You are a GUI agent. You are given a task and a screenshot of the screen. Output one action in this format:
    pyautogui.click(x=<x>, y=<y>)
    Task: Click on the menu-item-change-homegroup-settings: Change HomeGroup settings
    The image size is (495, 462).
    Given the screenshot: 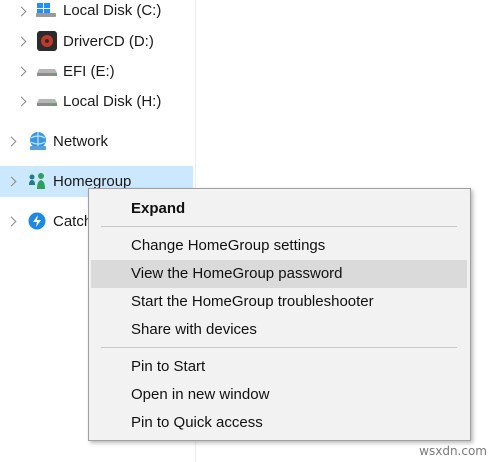 What is the action you would take?
    pyautogui.click(x=279, y=246)
    